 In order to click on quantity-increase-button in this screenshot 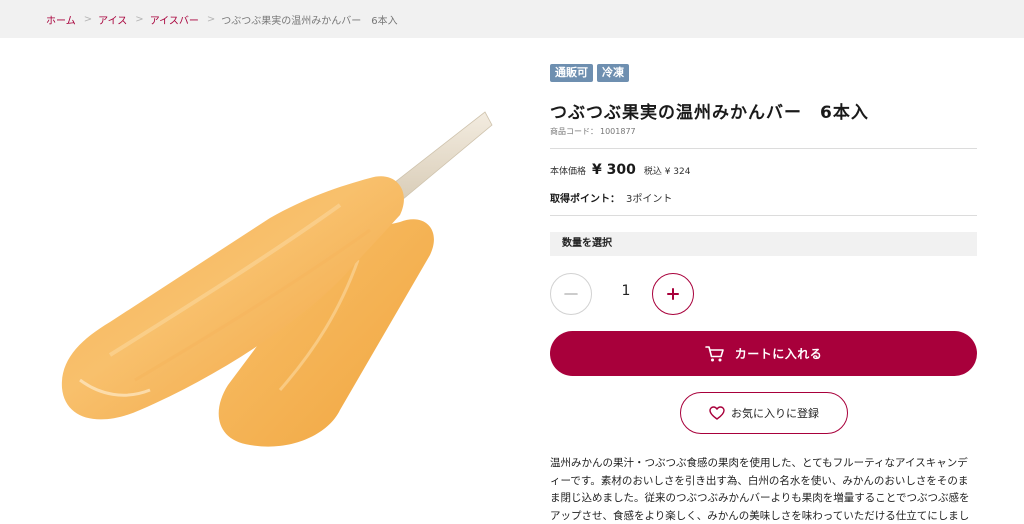, I will do `click(673, 294)`.